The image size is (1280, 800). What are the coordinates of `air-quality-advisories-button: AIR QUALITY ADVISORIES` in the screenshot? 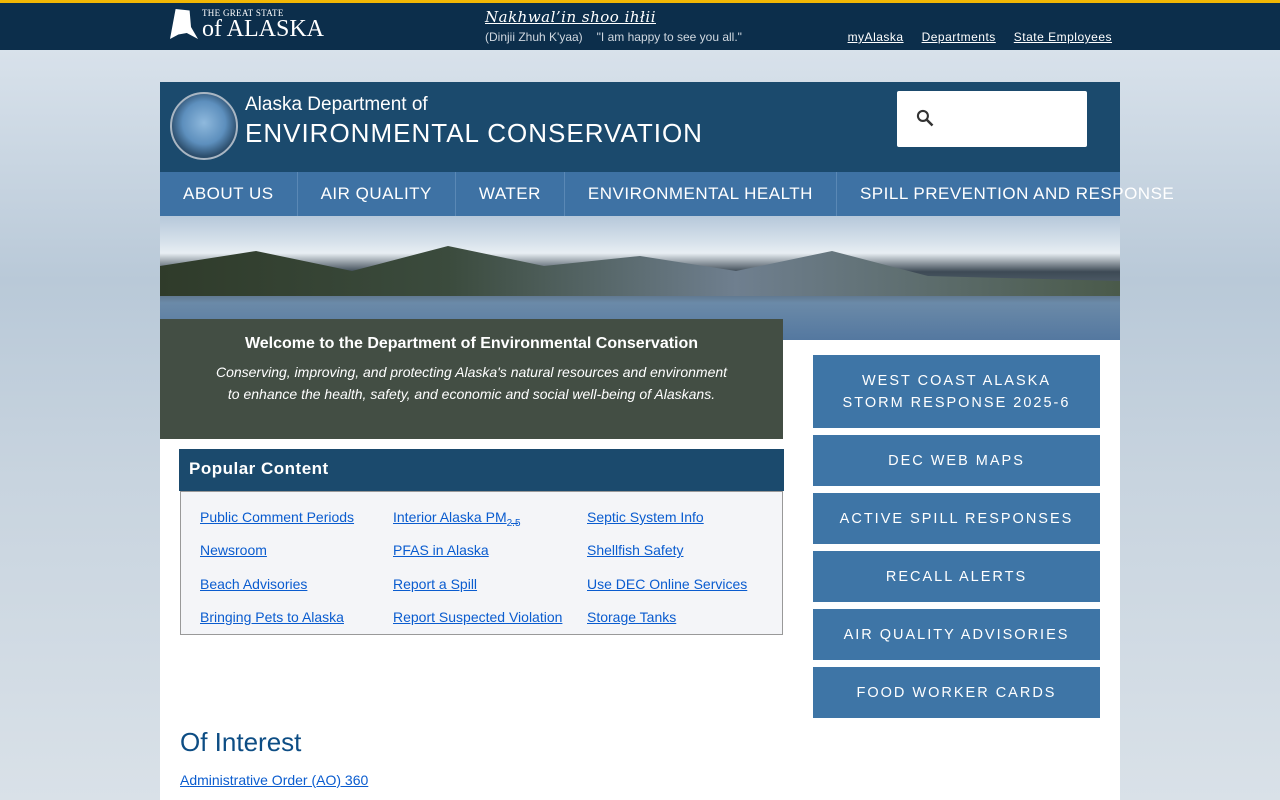 It's located at (956, 634).